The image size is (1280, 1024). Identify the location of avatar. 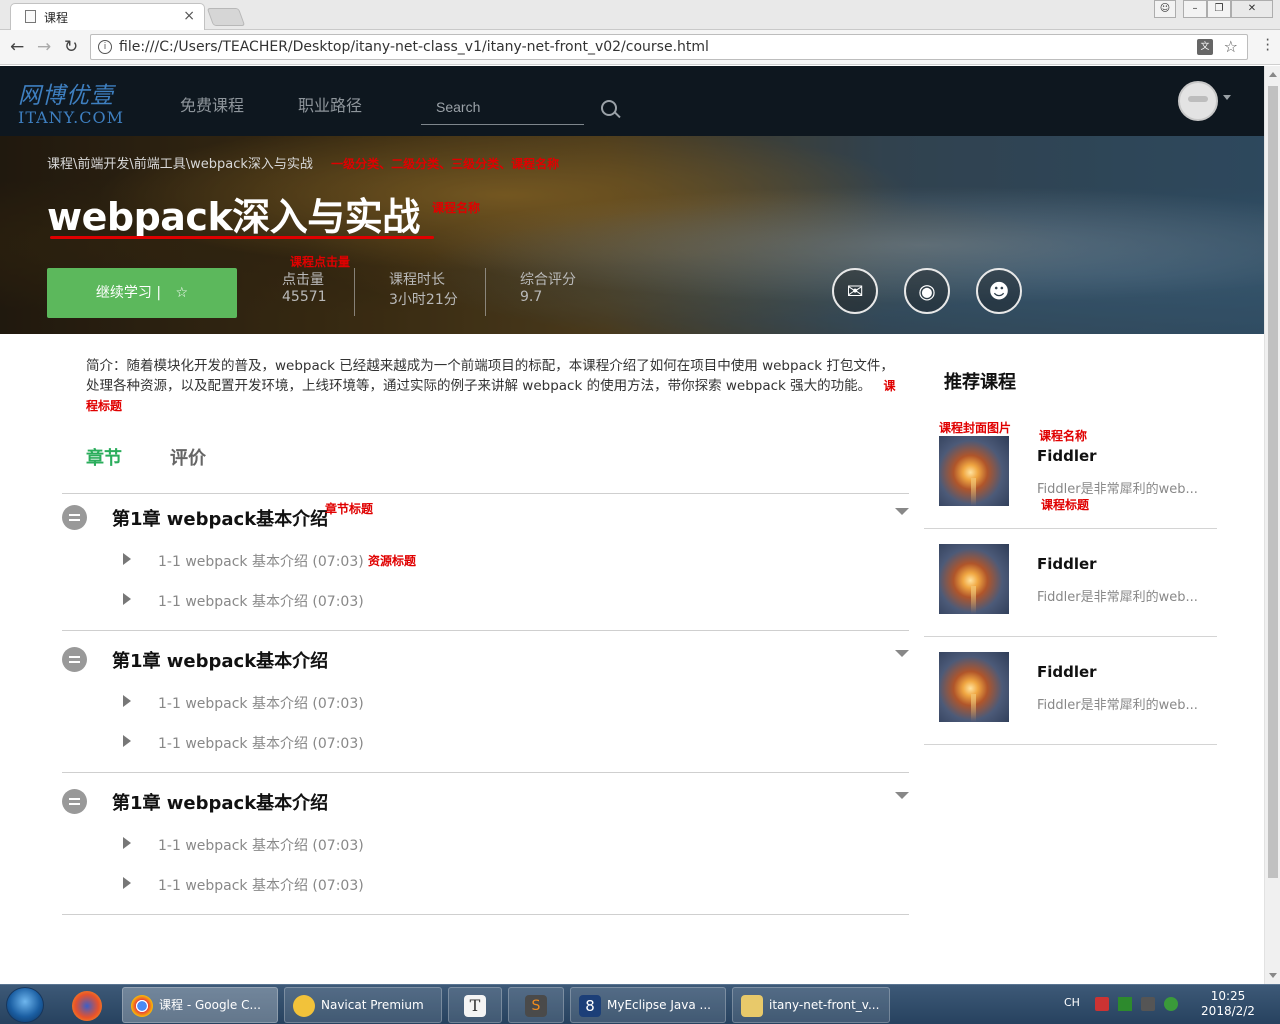
(1198, 101).